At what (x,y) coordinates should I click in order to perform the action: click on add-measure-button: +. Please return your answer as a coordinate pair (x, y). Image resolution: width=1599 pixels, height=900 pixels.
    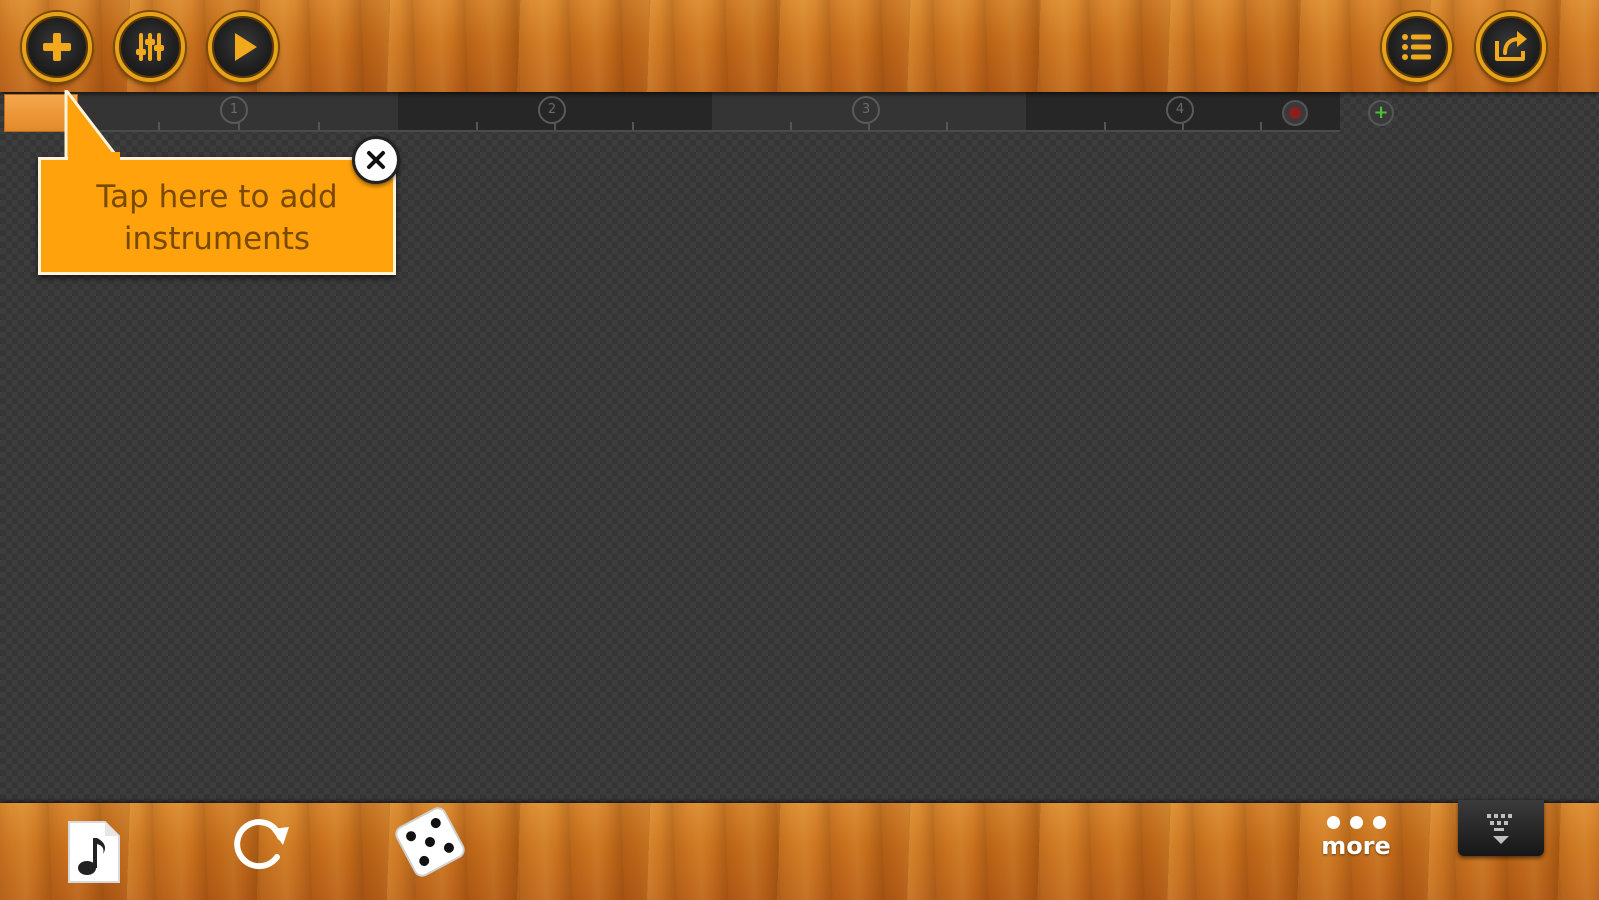
    Looking at the image, I should click on (1381, 113).